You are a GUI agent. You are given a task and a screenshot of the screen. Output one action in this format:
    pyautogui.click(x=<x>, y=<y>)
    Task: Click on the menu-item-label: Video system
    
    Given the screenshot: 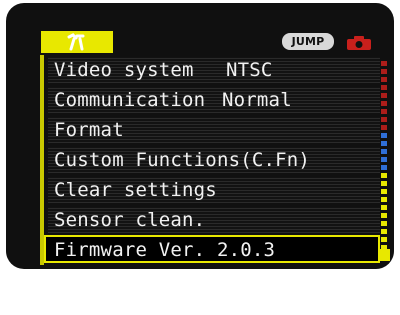 What is the action you would take?
    pyautogui.click(x=124, y=70)
    